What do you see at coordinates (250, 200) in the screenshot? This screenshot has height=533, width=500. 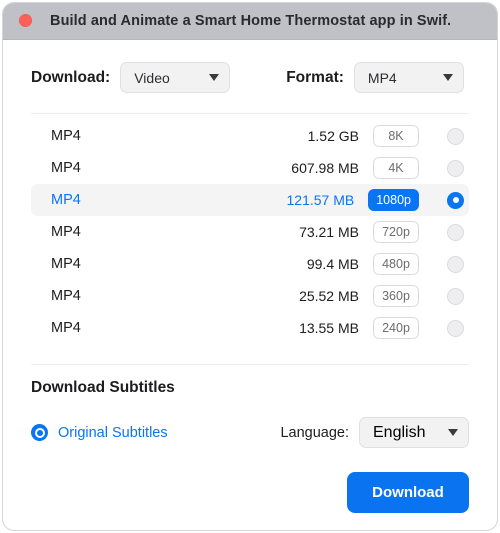 I see `format-row: MP4 121.57 MB 1080p` at bounding box center [250, 200].